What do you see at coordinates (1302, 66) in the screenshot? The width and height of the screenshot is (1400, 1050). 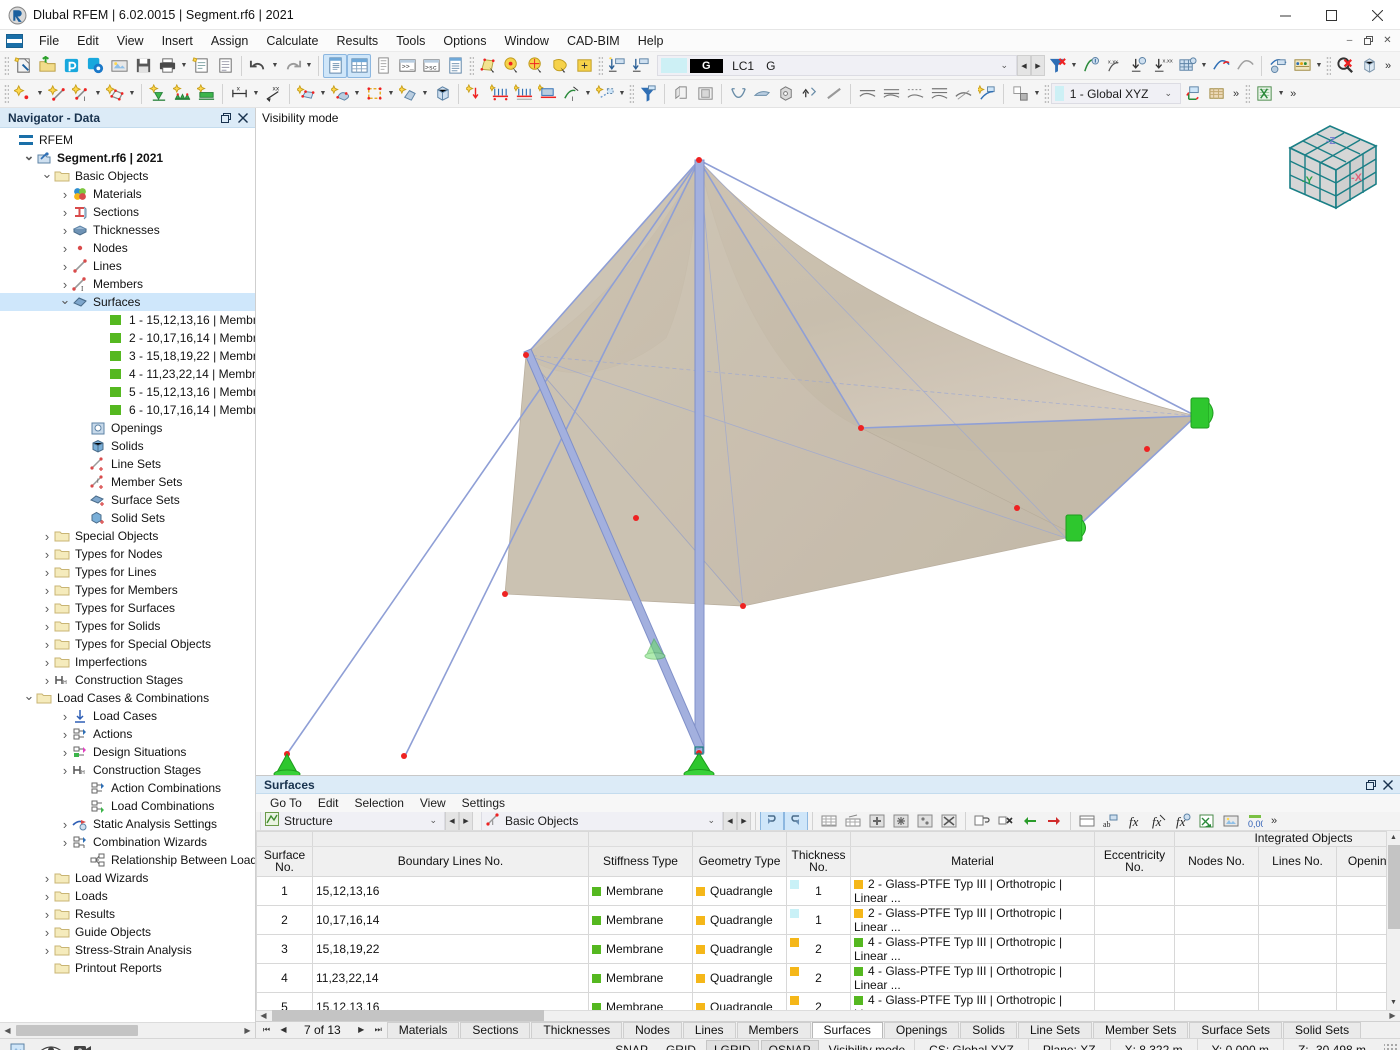 I see `calculation-diagram-icon` at bounding box center [1302, 66].